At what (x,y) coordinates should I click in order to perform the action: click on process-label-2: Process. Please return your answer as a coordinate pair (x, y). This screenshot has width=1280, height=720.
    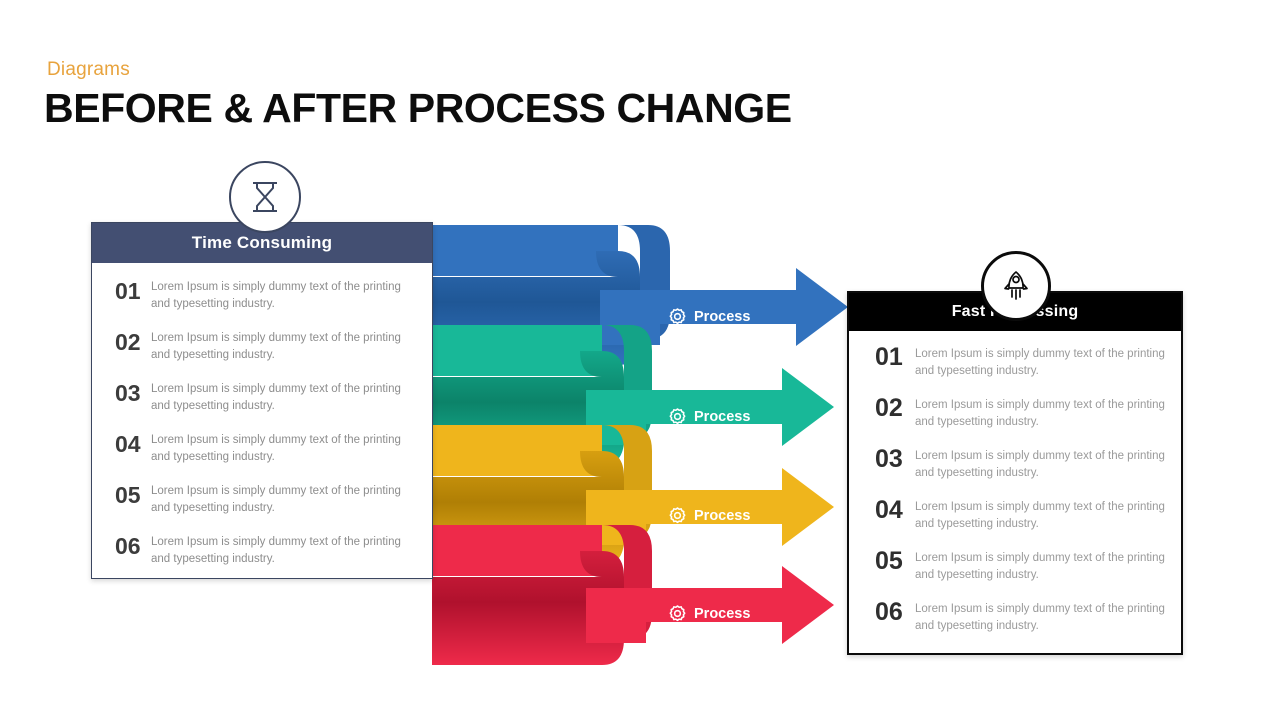
    Looking at the image, I should click on (709, 416).